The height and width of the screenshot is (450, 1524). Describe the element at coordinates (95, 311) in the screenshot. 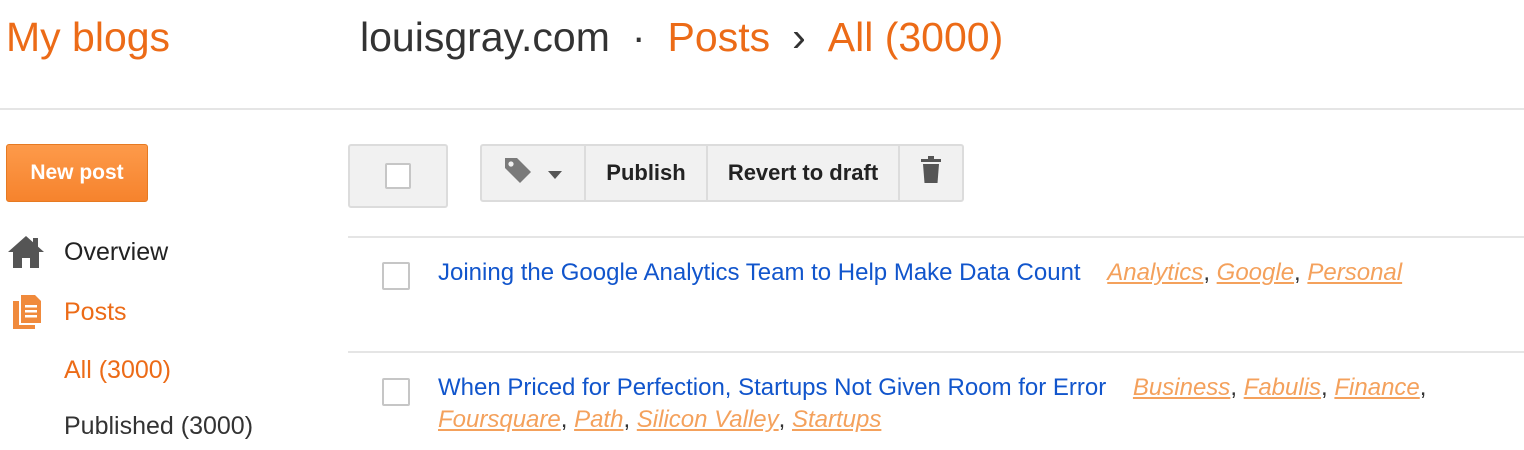

I see `sidebar-item-label: Posts` at that location.